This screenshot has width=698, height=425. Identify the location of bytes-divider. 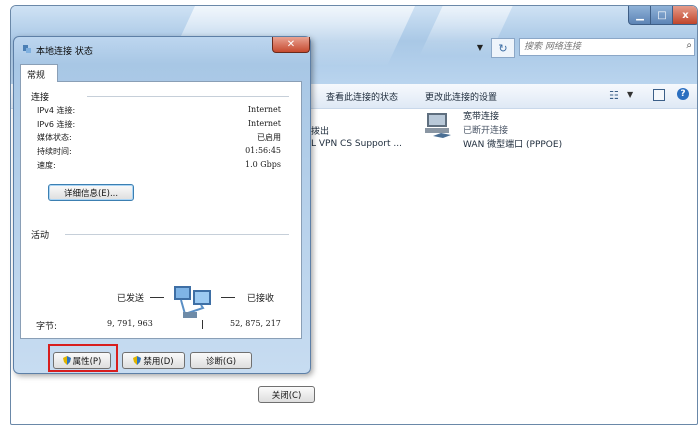
(202, 324).